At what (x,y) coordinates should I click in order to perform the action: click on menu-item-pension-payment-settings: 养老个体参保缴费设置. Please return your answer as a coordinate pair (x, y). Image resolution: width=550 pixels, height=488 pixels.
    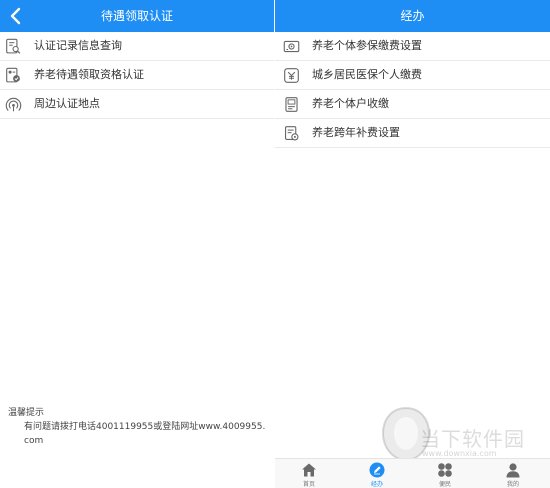
    Looking at the image, I should click on (412, 46).